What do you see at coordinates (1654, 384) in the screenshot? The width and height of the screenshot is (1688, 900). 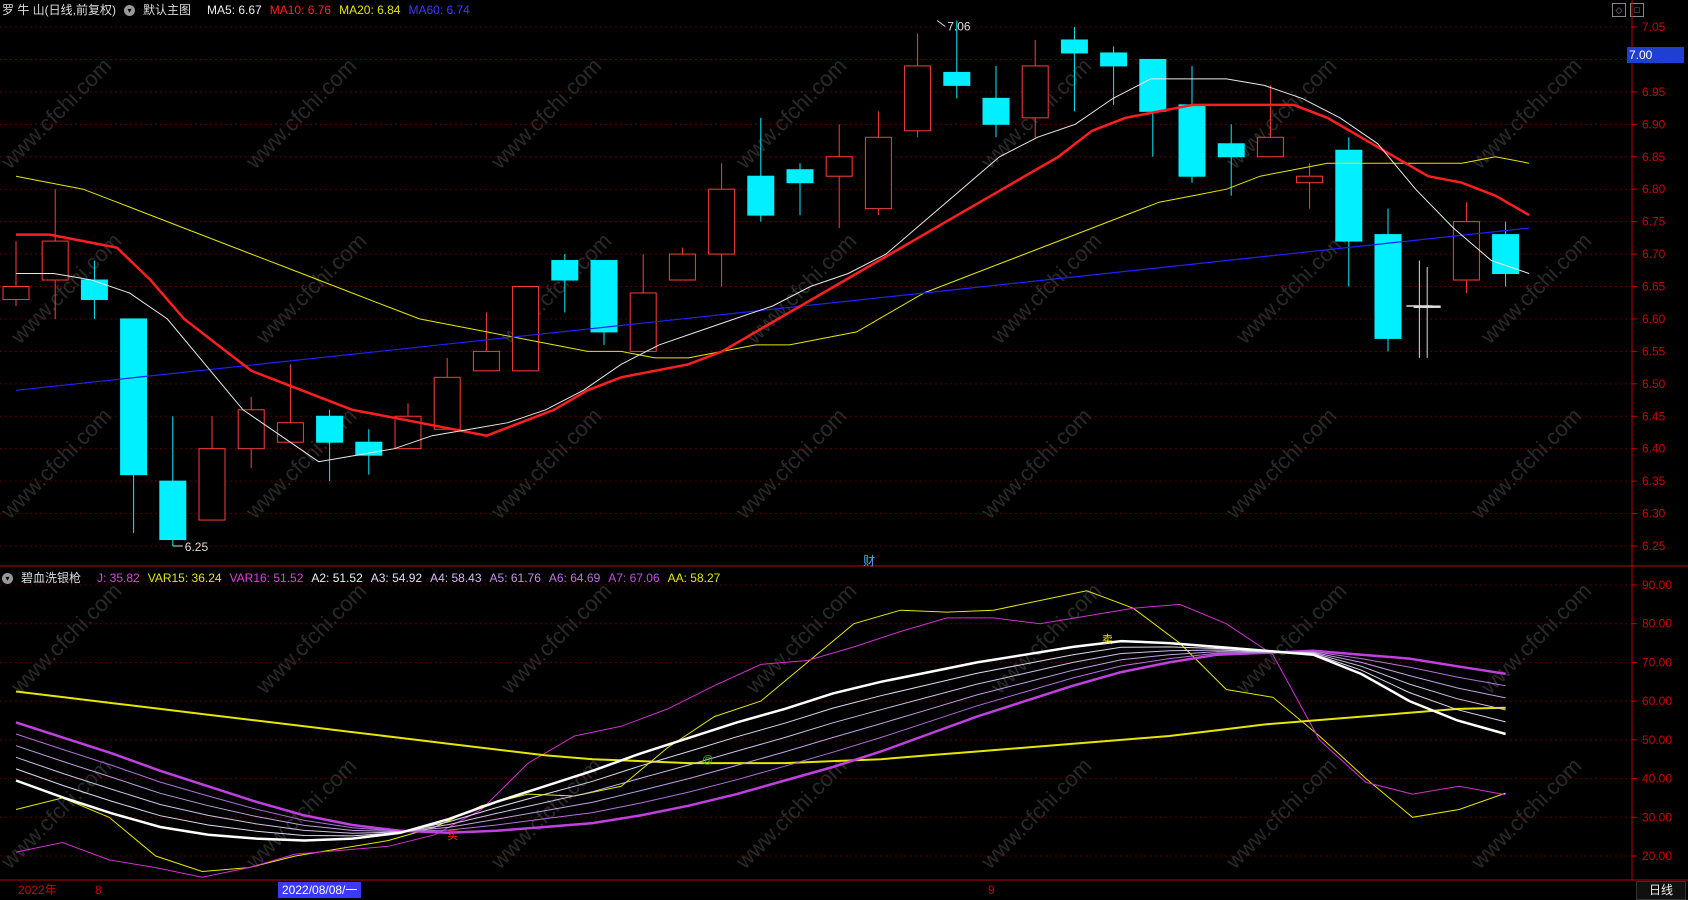 I see `price-tick-label: 6.50` at bounding box center [1654, 384].